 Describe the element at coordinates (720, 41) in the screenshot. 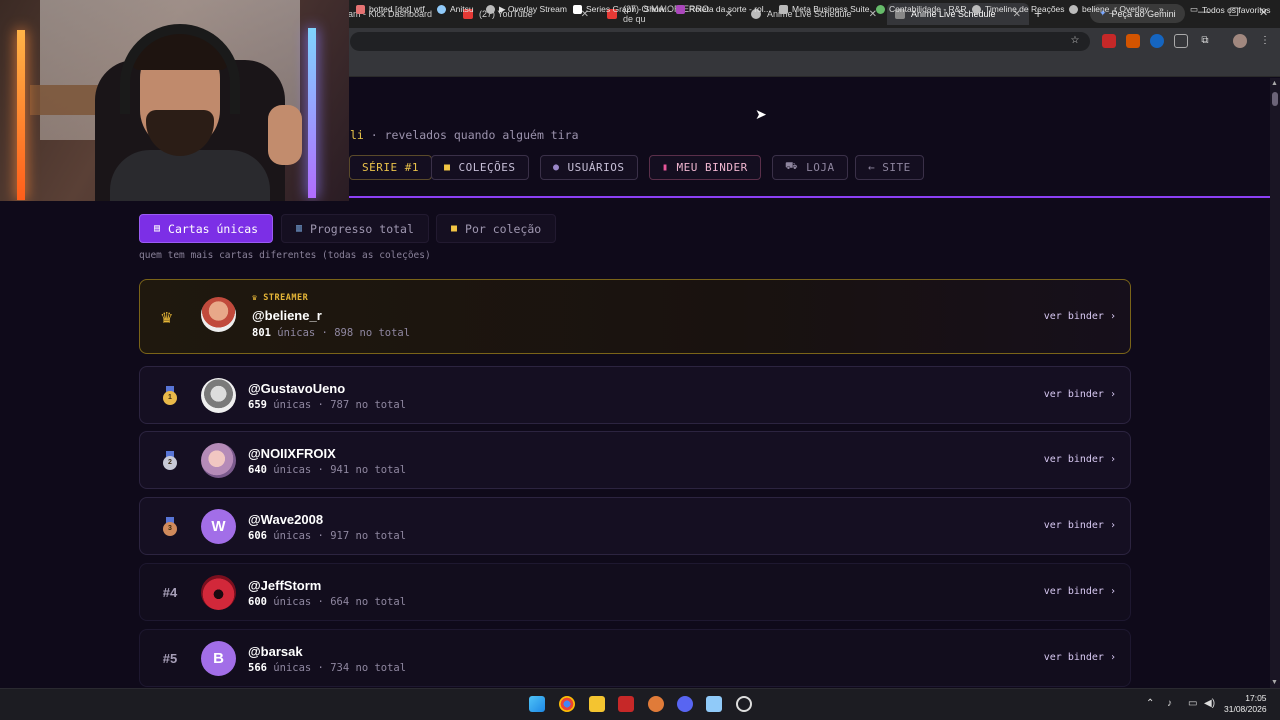

I see `address-bar` at that location.